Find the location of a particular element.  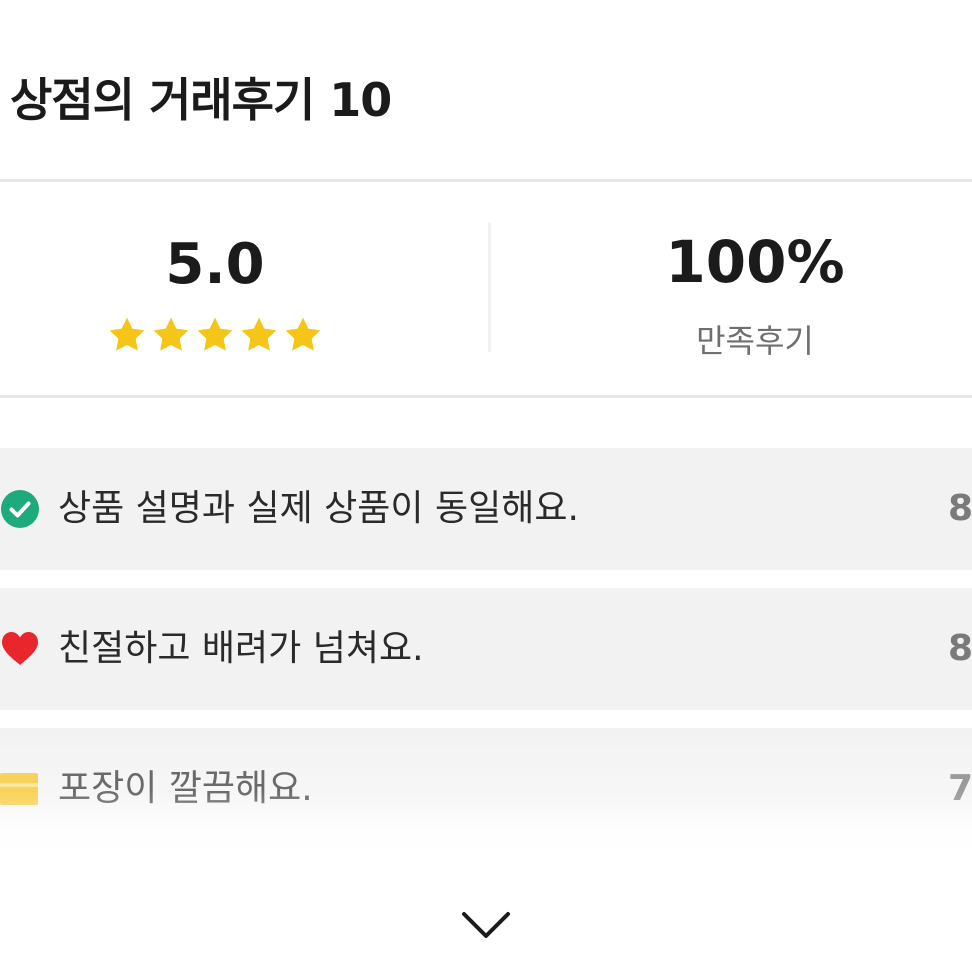

satisfaction-summary: 100% 만족후기 is located at coordinates (755, 292).